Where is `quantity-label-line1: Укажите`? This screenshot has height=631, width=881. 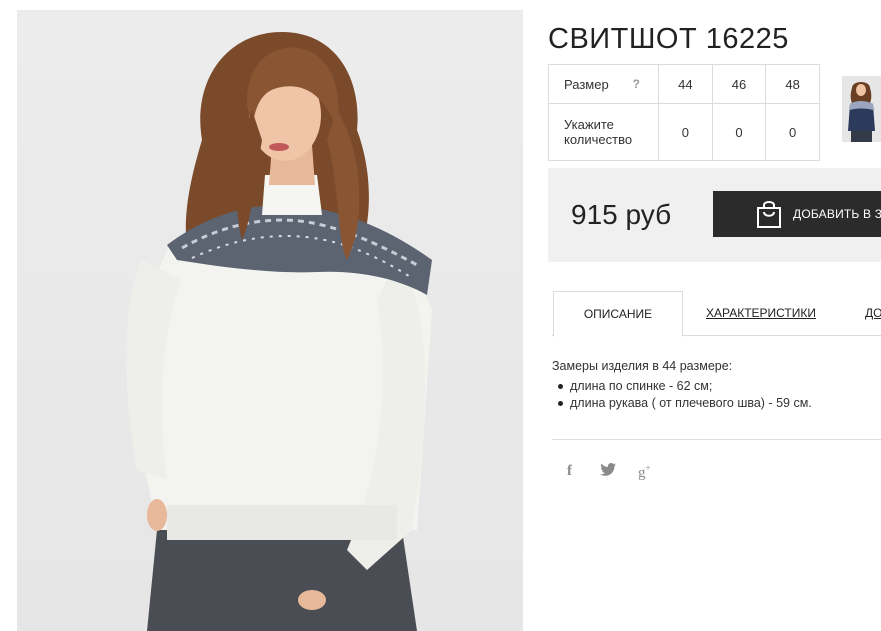 quantity-label-line1: Укажите is located at coordinates (589, 124).